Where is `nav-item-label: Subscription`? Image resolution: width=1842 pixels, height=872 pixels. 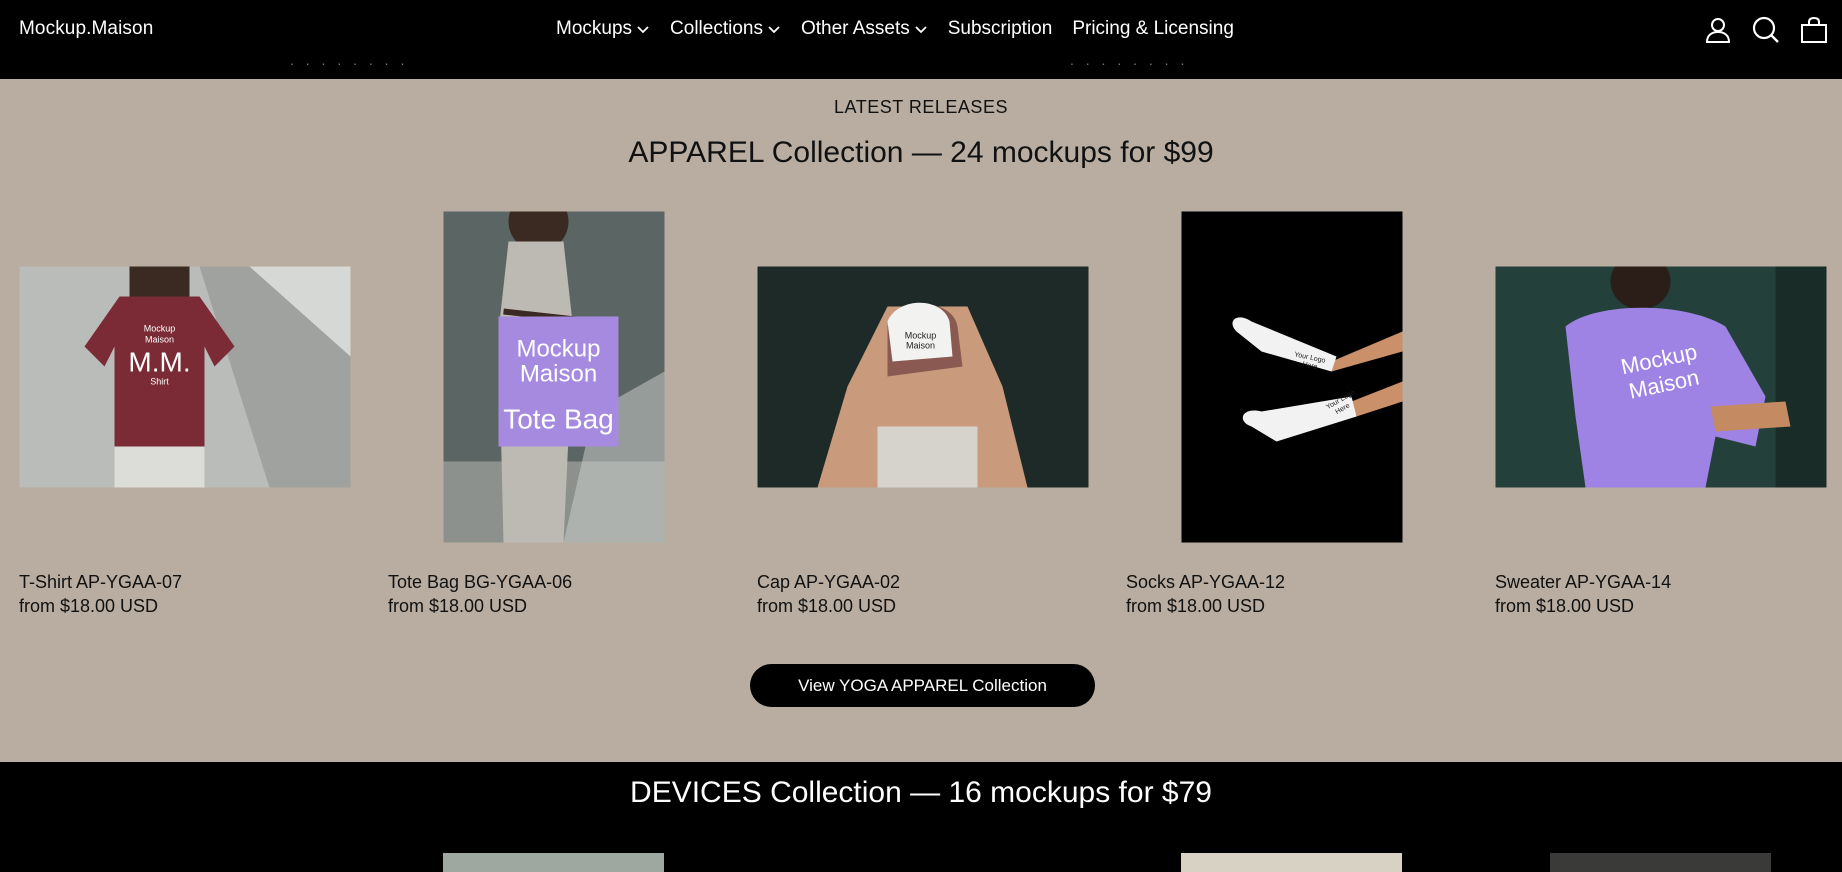 nav-item-label: Subscription is located at coordinates (1000, 28).